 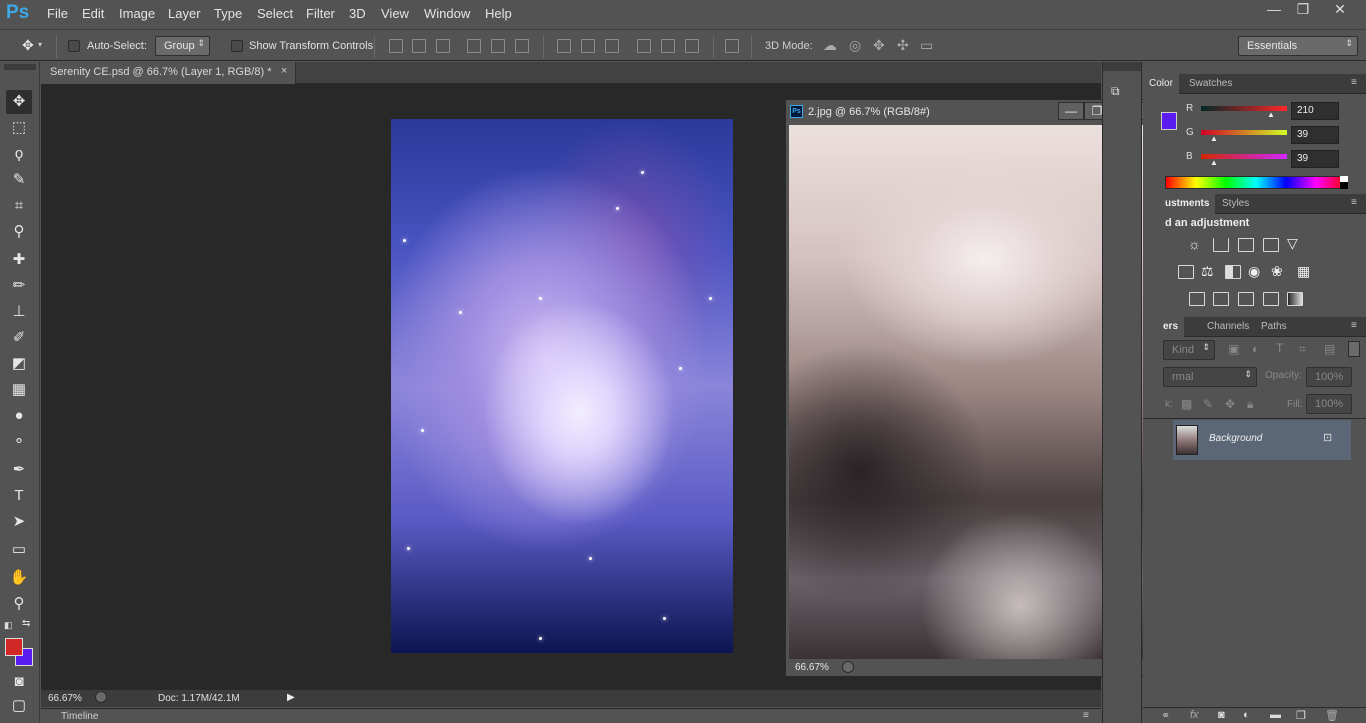 What do you see at coordinates (396, 46) in the screenshot?
I see `align-top-icon` at bounding box center [396, 46].